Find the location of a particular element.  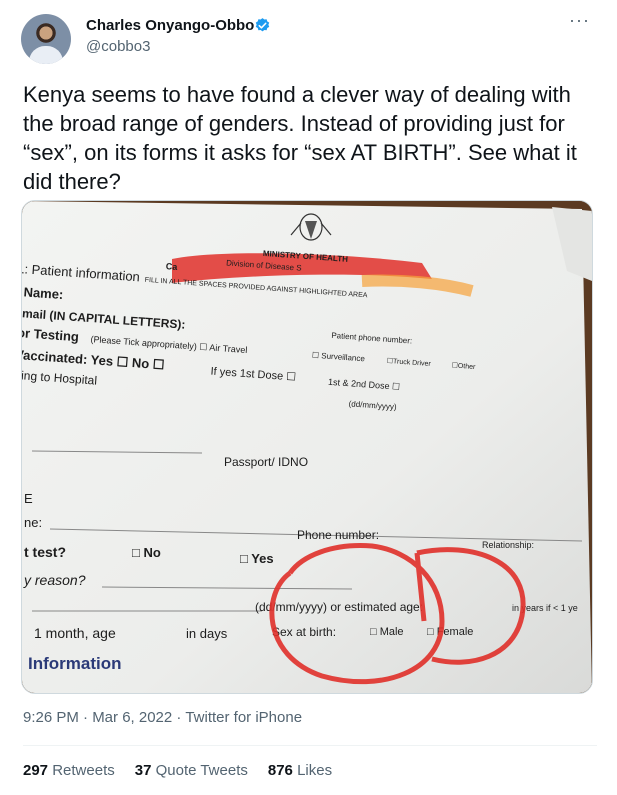

form-female-option: □ Female is located at coordinates (450, 632).